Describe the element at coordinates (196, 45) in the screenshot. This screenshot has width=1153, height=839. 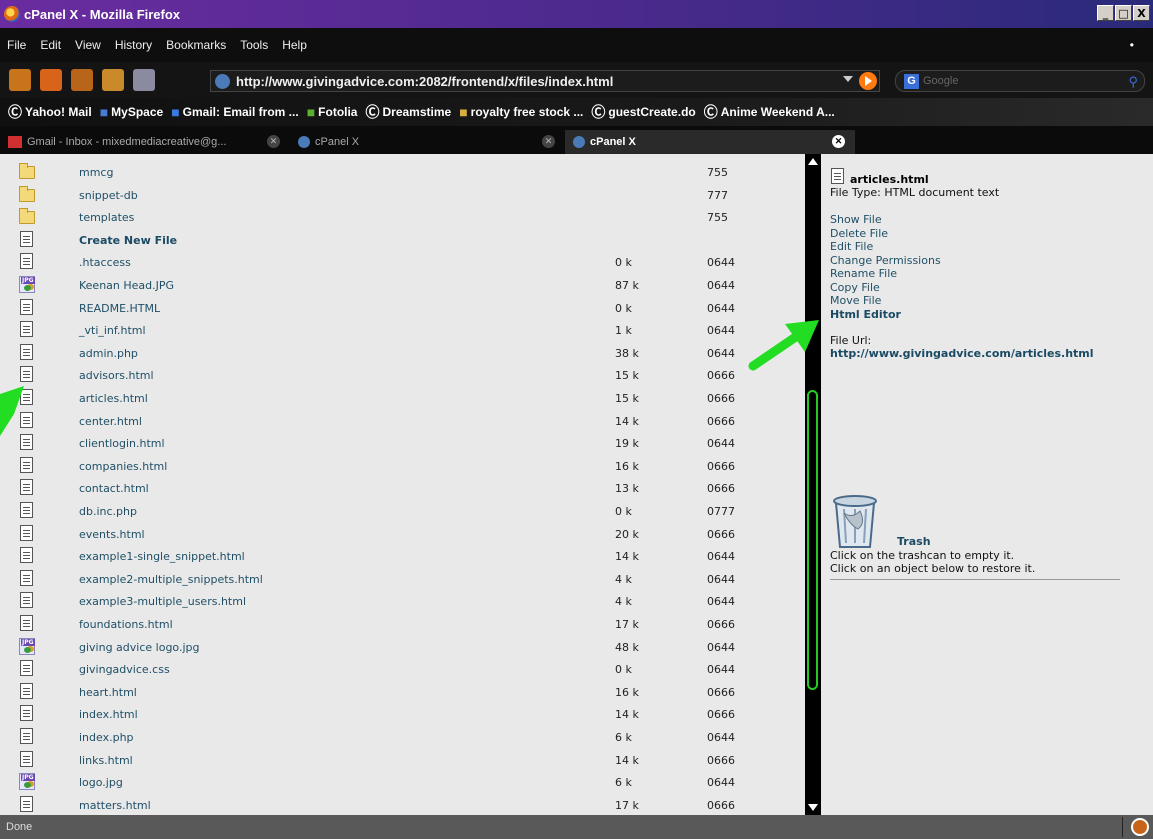
I see `menu-bookmarks: Bookmarks` at that location.